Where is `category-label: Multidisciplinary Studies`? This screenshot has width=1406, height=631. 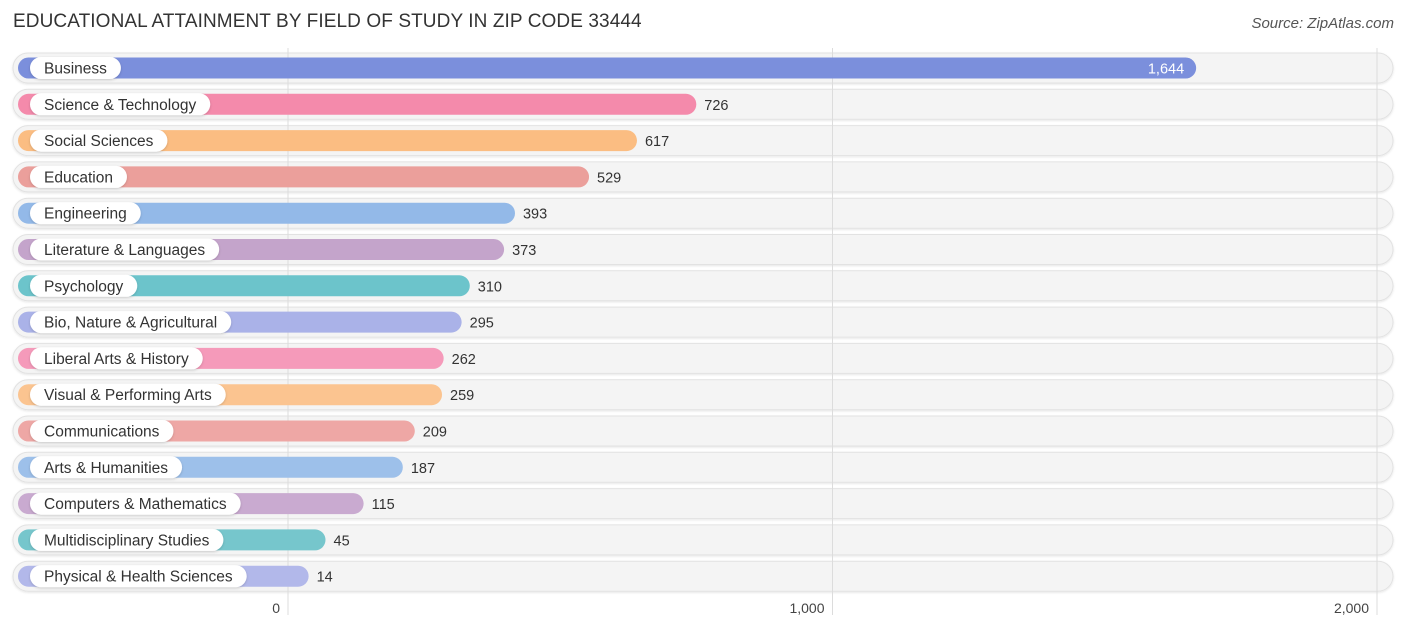
category-label: Multidisciplinary Studies is located at coordinates (127, 540).